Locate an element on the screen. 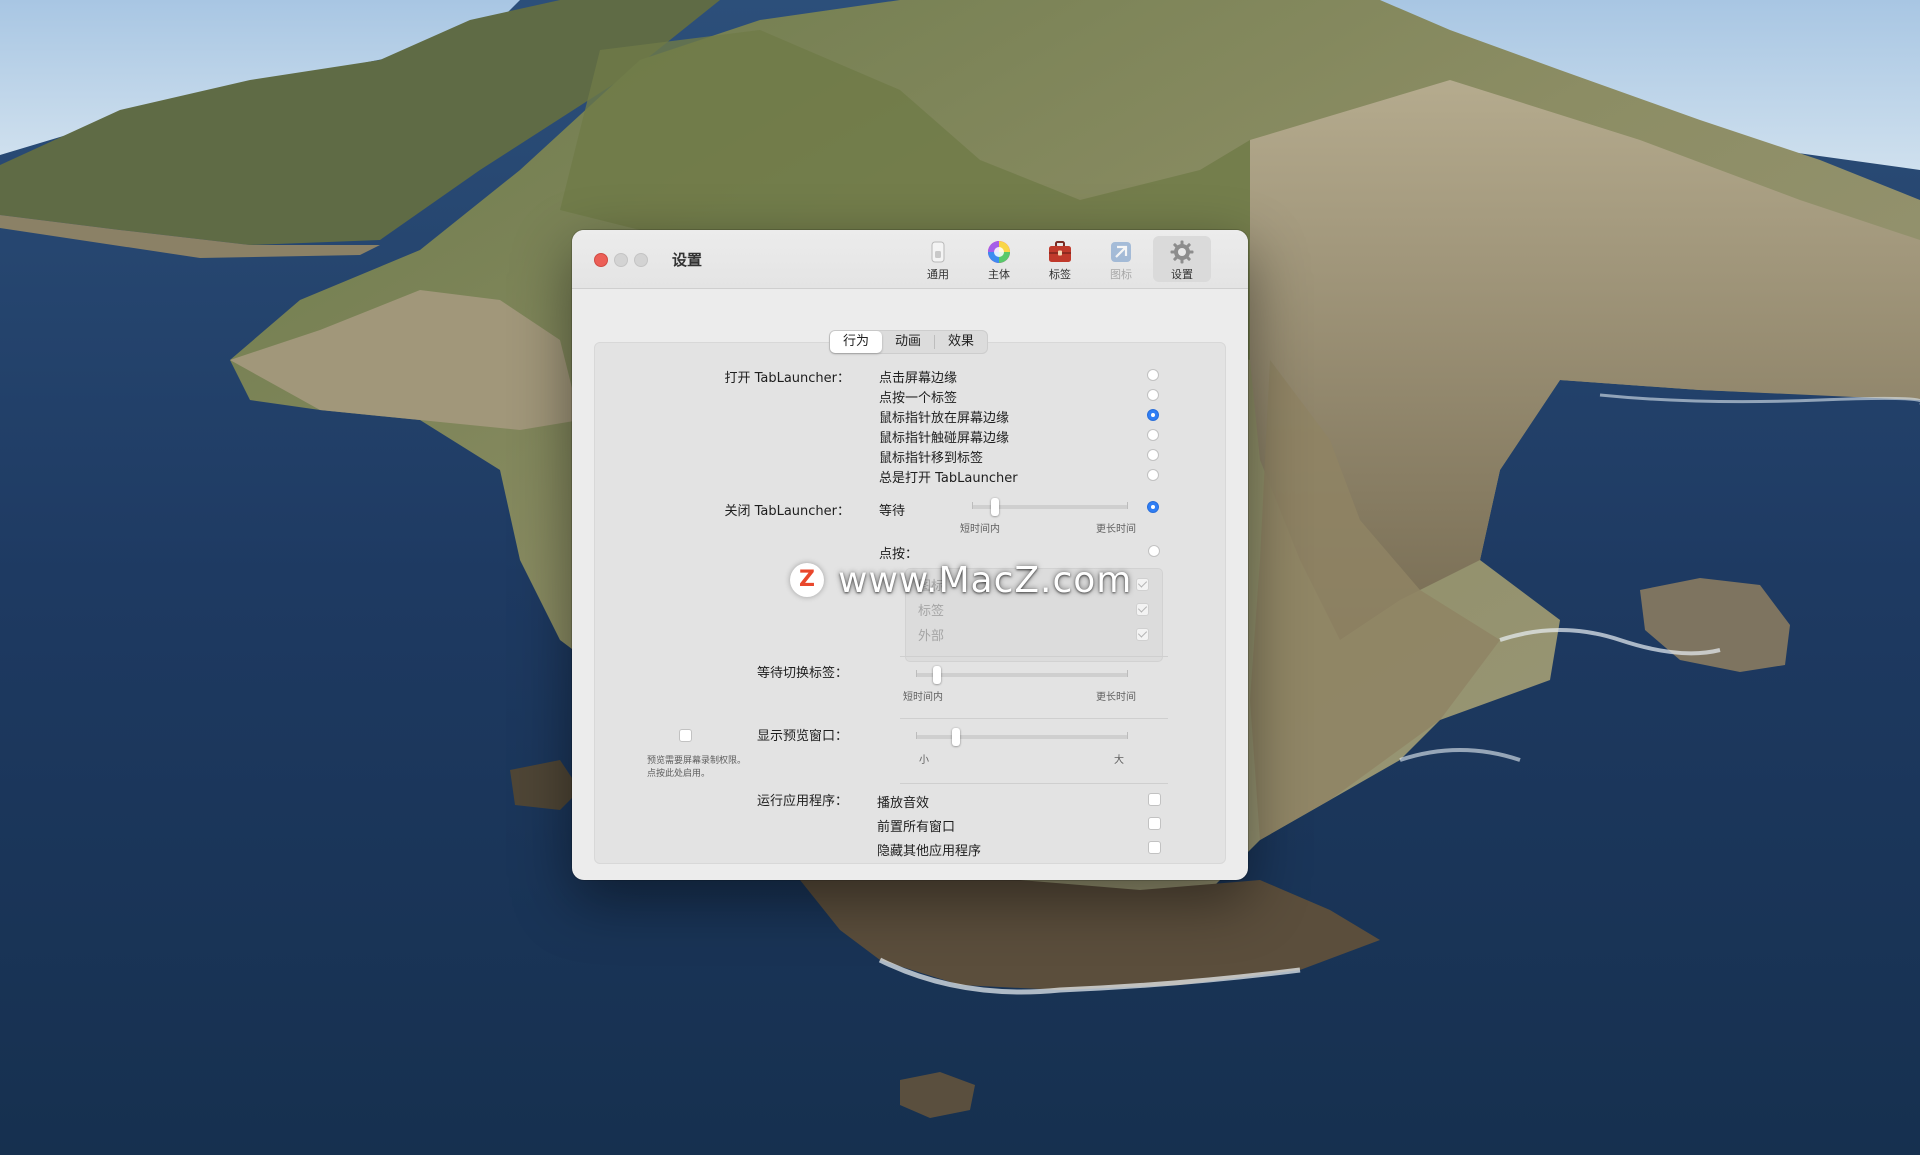  close-wait-min-label: 短时间内 is located at coordinates (980, 529).